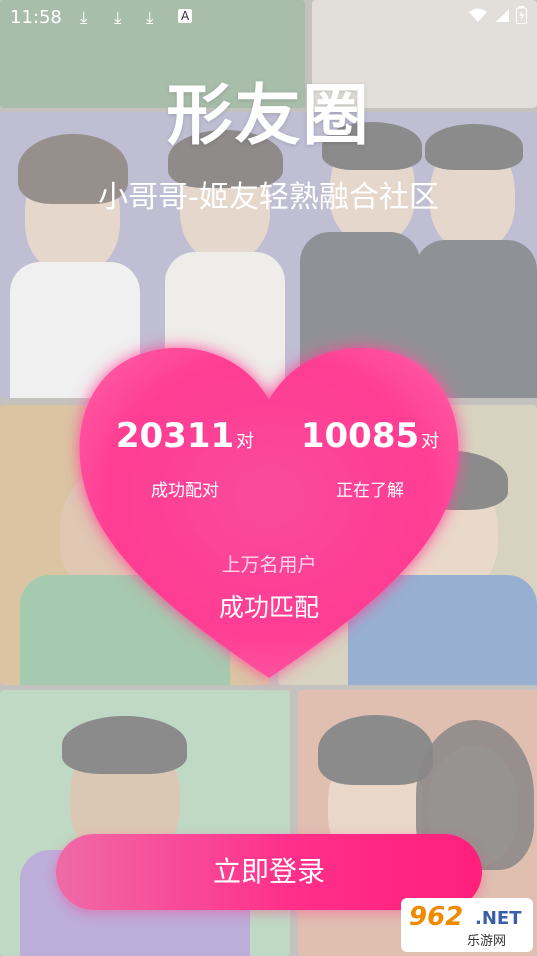 Image resolution: width=537 pixels, height=956 pixels. Describe the element at coordinates (521, 15) in the screenshot. I see `battery-charging-icon` at that location.